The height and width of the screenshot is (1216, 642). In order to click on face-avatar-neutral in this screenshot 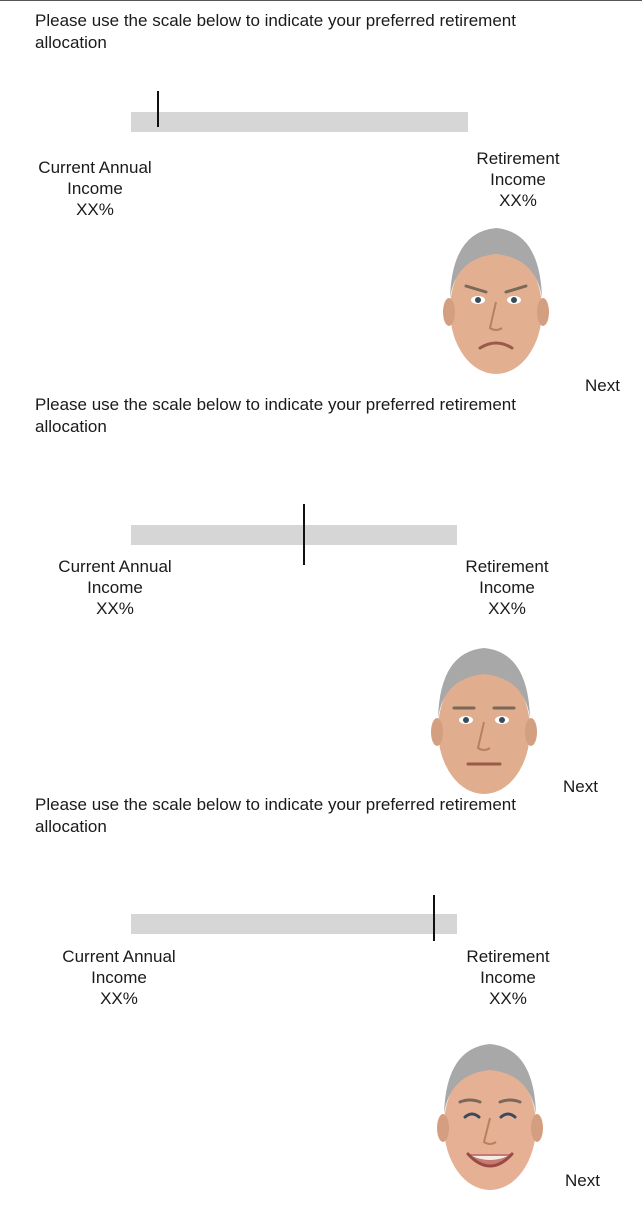, I will do `click(484, 720)`.